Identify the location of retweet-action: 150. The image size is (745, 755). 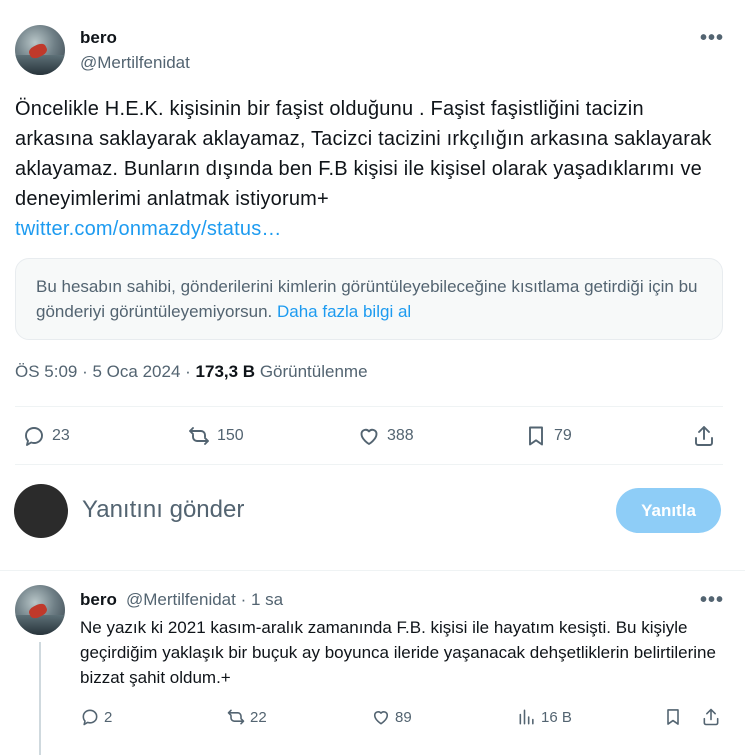
(215, 436).